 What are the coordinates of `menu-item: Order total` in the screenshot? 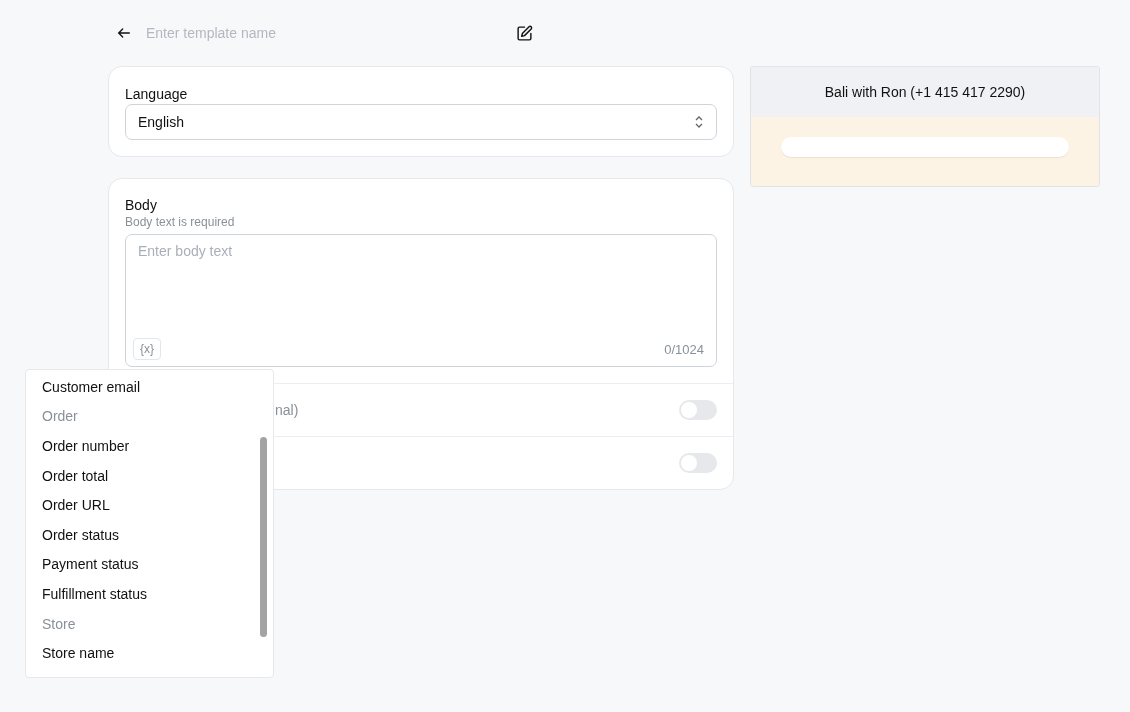 It's located at (149, 475).